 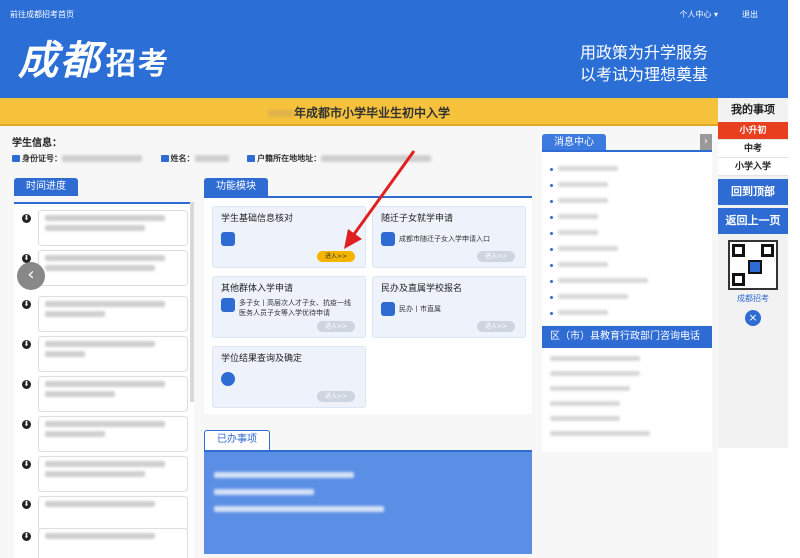 I want to click on logout-link: 退出, so click(x=750, y=14).